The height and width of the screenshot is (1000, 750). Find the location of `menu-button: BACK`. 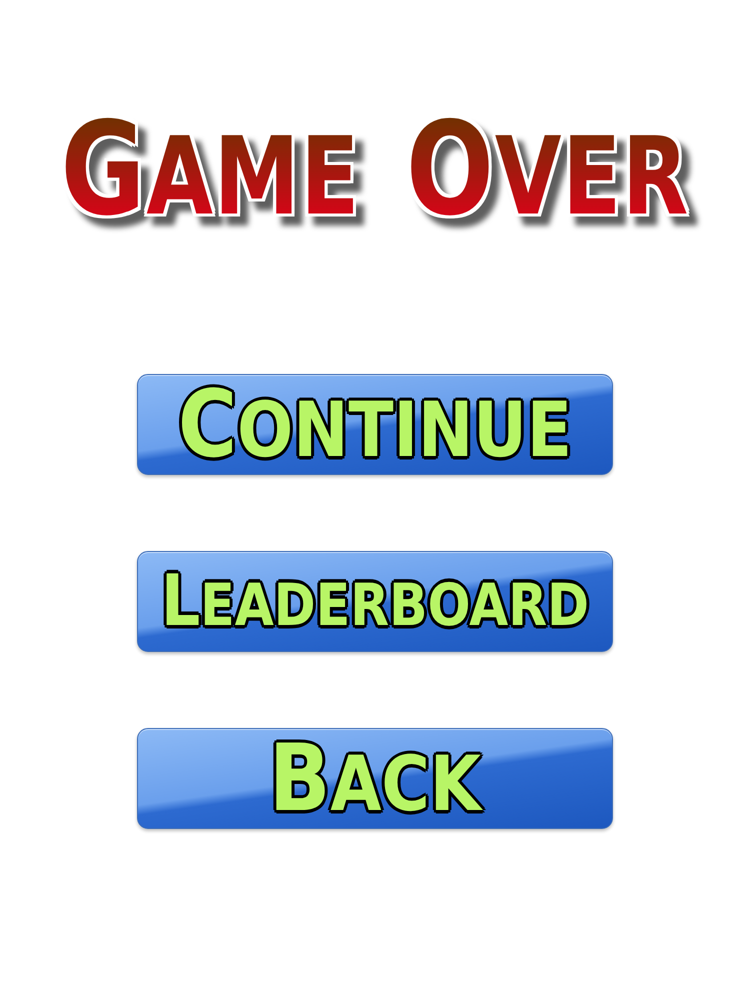

menu-button: BACK is located at coordinates (375, 778).